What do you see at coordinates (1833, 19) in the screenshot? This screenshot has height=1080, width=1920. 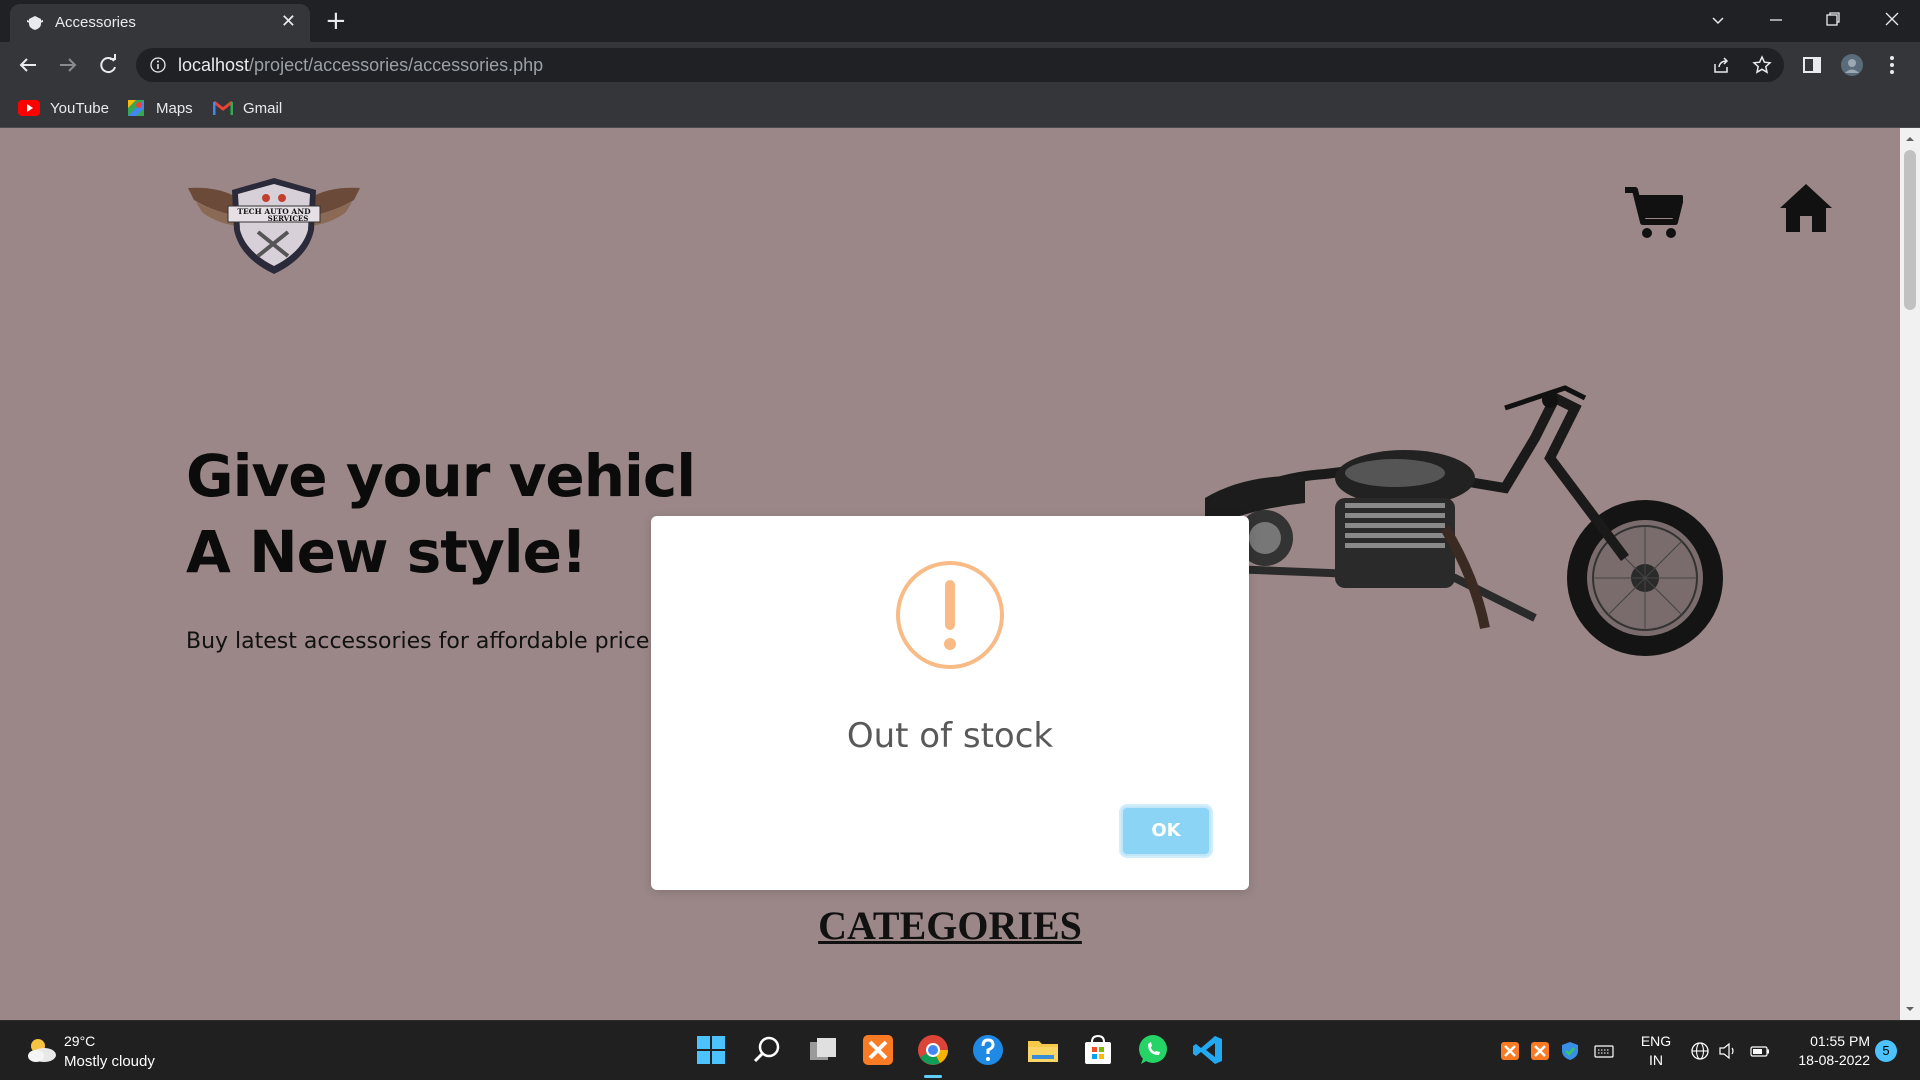 I see `restore-icon` at bounding box center [1833, 19].